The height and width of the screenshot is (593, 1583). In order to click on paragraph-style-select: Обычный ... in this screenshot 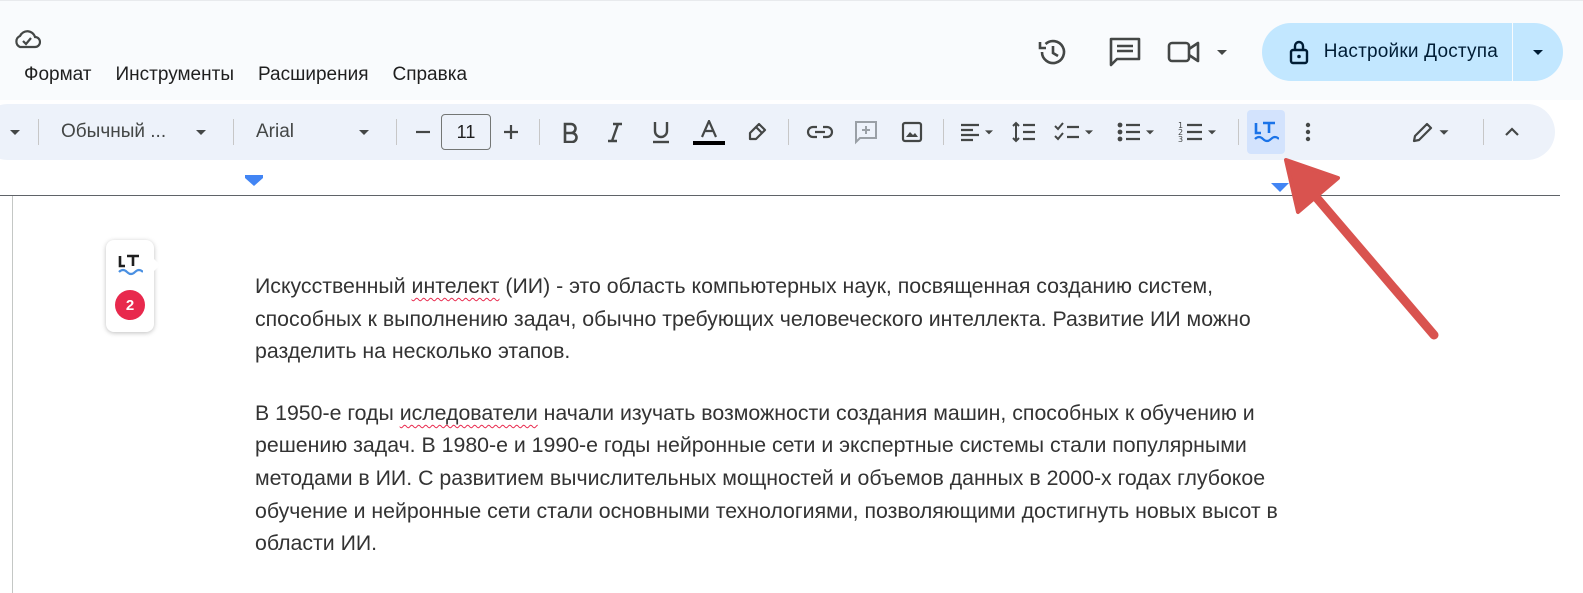, I will do `click(136, 132)`.